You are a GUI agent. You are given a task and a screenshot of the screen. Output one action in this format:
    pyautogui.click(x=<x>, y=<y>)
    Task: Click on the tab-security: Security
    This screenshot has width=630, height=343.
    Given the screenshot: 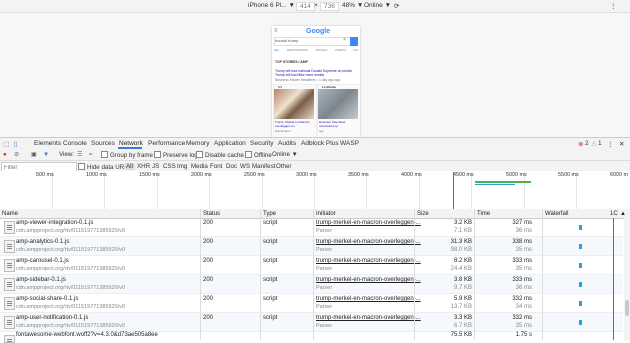 What is the action you would take?
    pyautogui.click(x=261, y=143)
    